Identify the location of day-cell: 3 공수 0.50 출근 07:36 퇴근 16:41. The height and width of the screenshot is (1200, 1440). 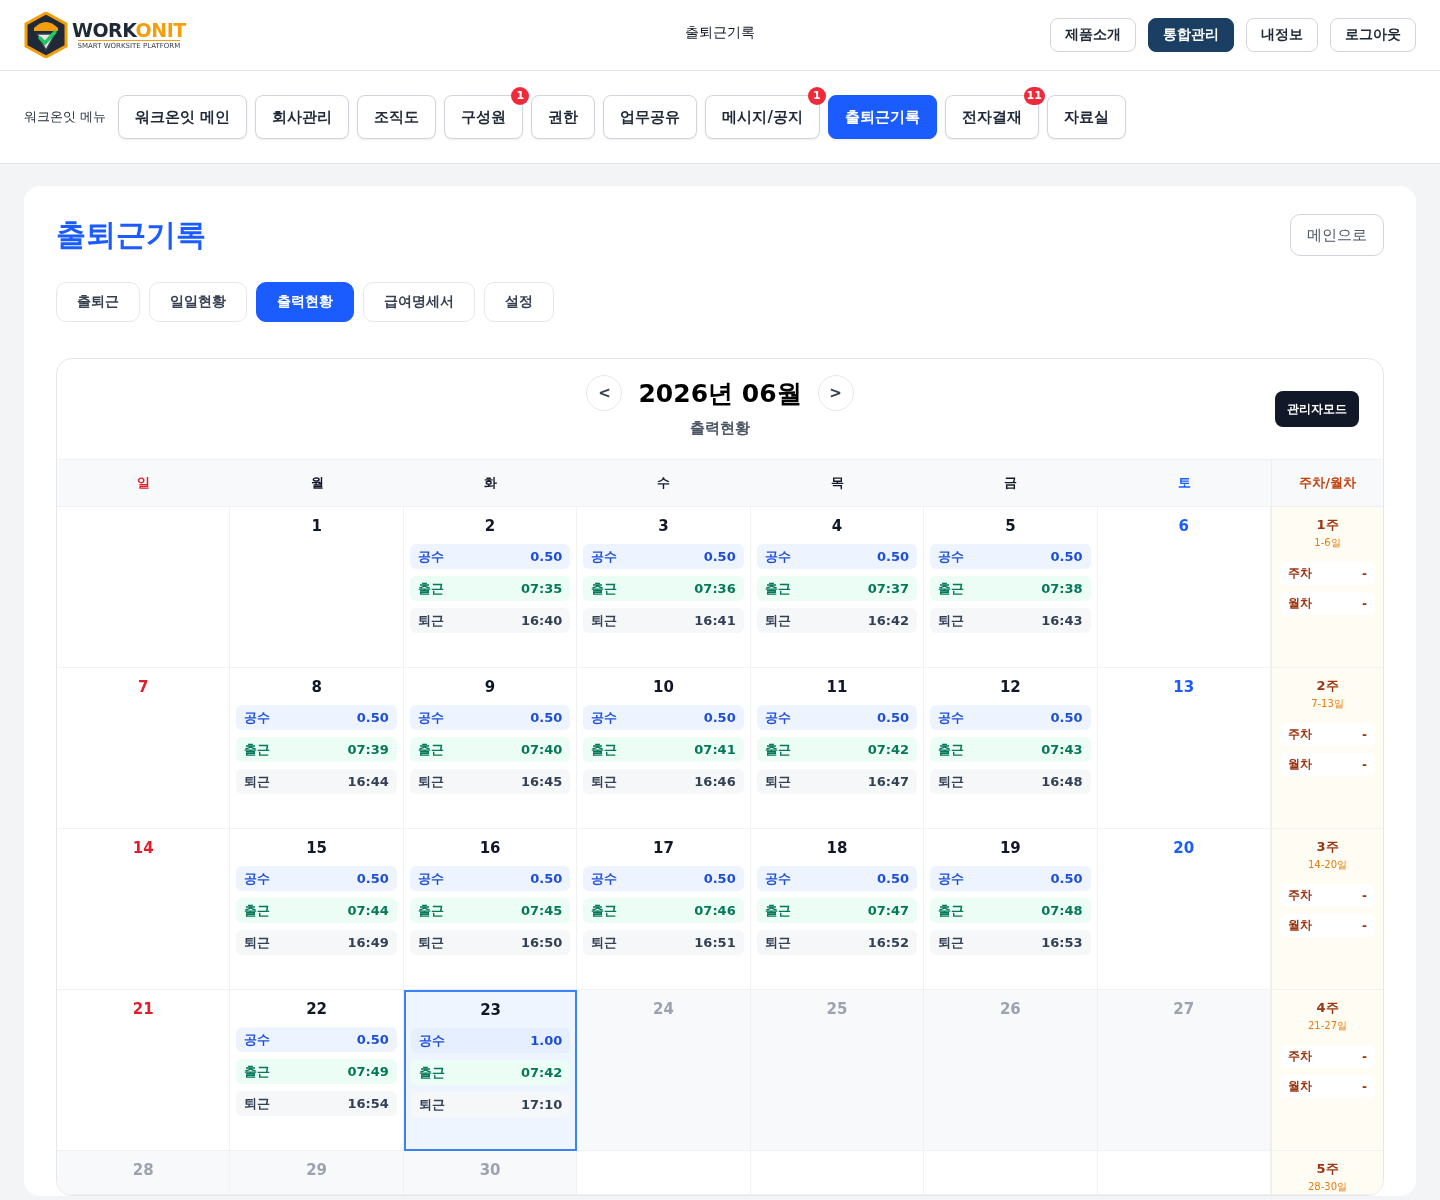
(664, 587).